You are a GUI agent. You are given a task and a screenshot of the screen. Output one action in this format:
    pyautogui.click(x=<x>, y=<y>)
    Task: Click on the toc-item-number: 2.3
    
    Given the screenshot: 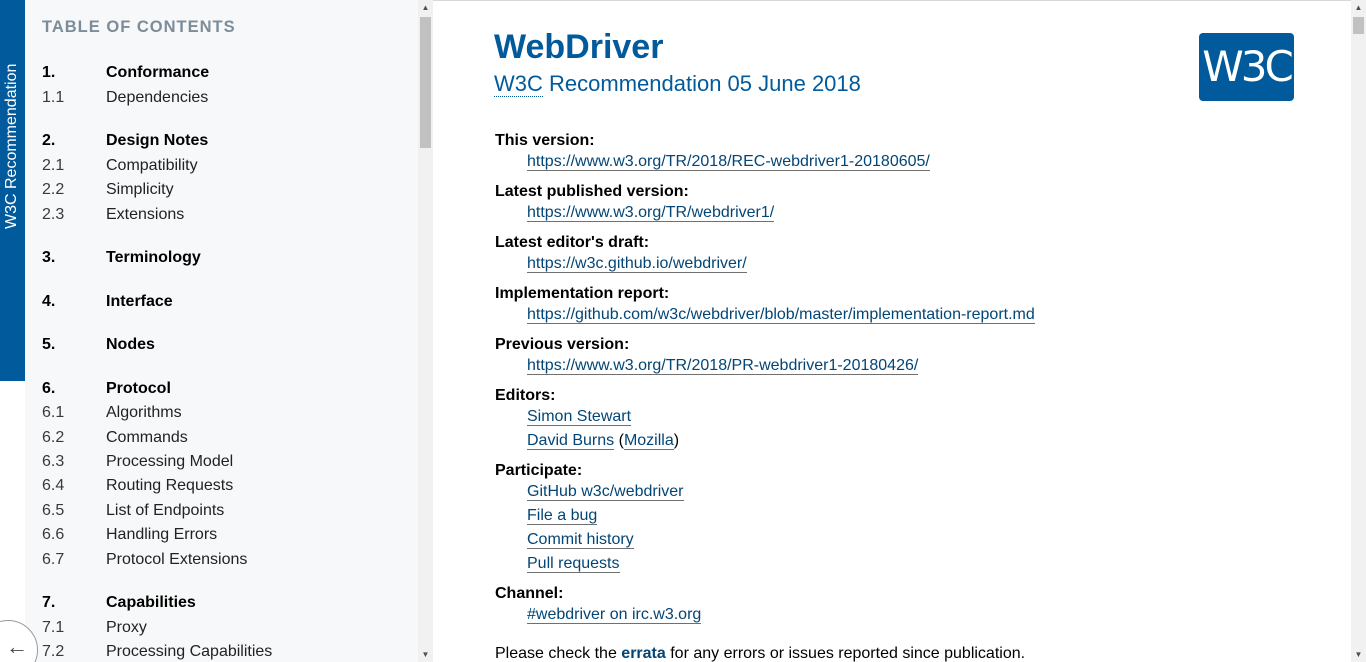 What is the action you would take?
    pyautogui.click(x=53, y=214)
    